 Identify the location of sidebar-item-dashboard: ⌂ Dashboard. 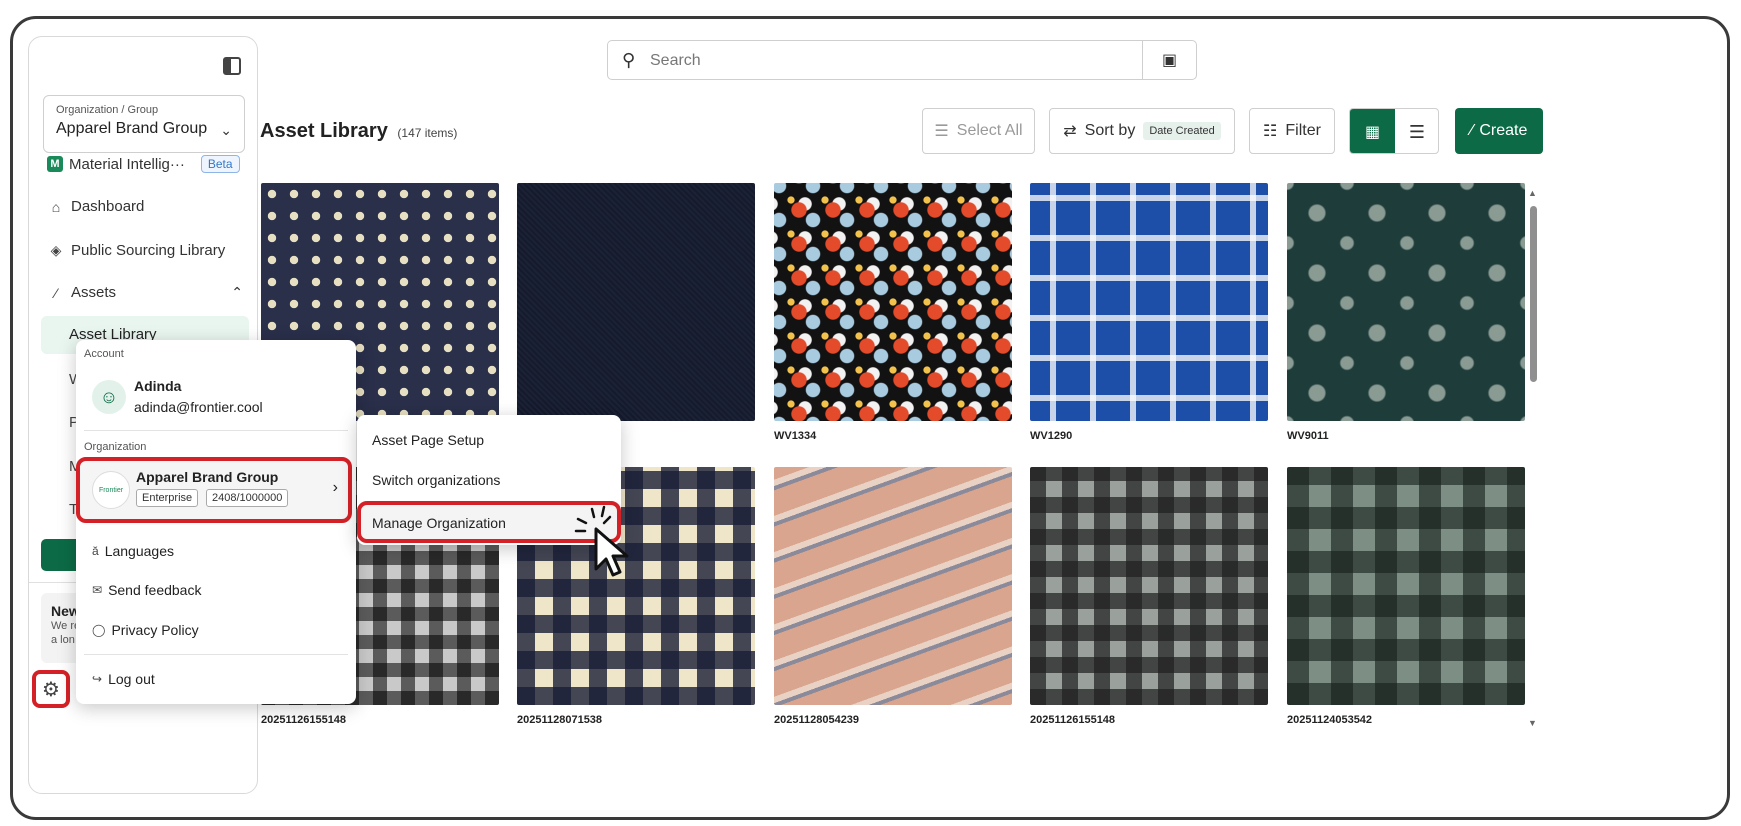
(96, 206).